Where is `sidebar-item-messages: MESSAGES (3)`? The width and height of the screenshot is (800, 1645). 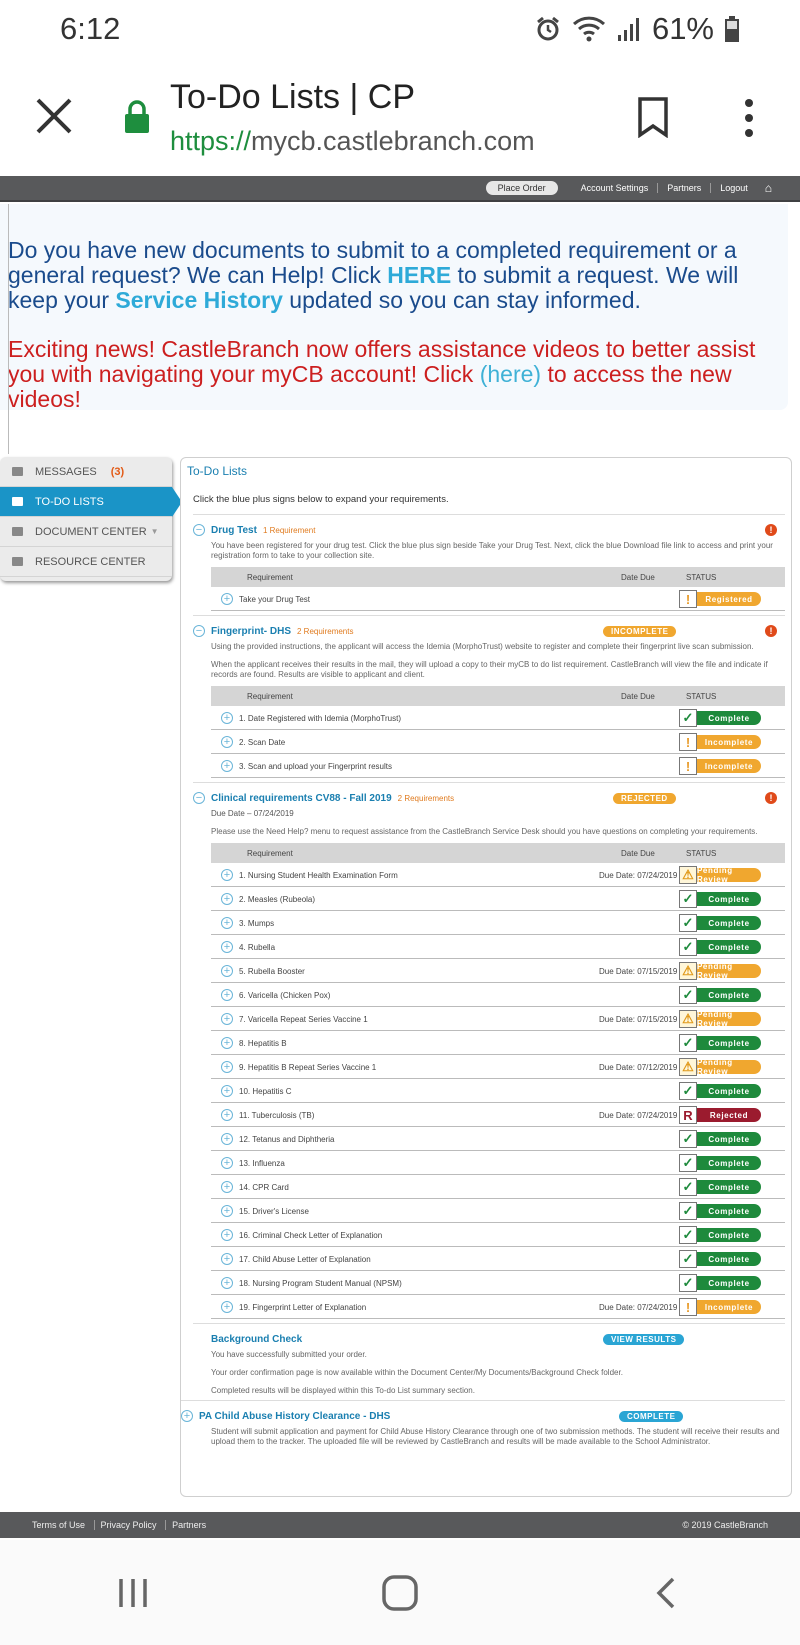 sidebar-item-messages: MESSAGES (3) is located at coordinates (86, 472).